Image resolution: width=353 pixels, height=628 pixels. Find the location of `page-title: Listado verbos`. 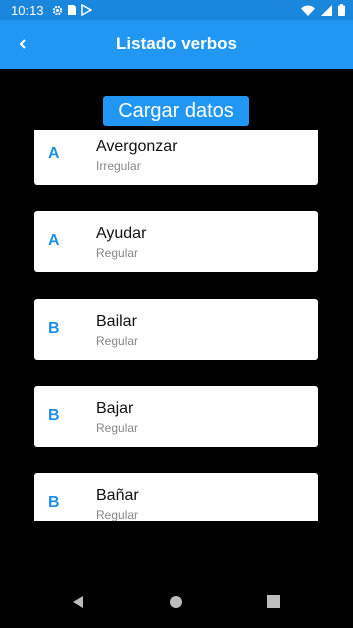

page-title: Listado verbos is located at coordinates (176, 43).